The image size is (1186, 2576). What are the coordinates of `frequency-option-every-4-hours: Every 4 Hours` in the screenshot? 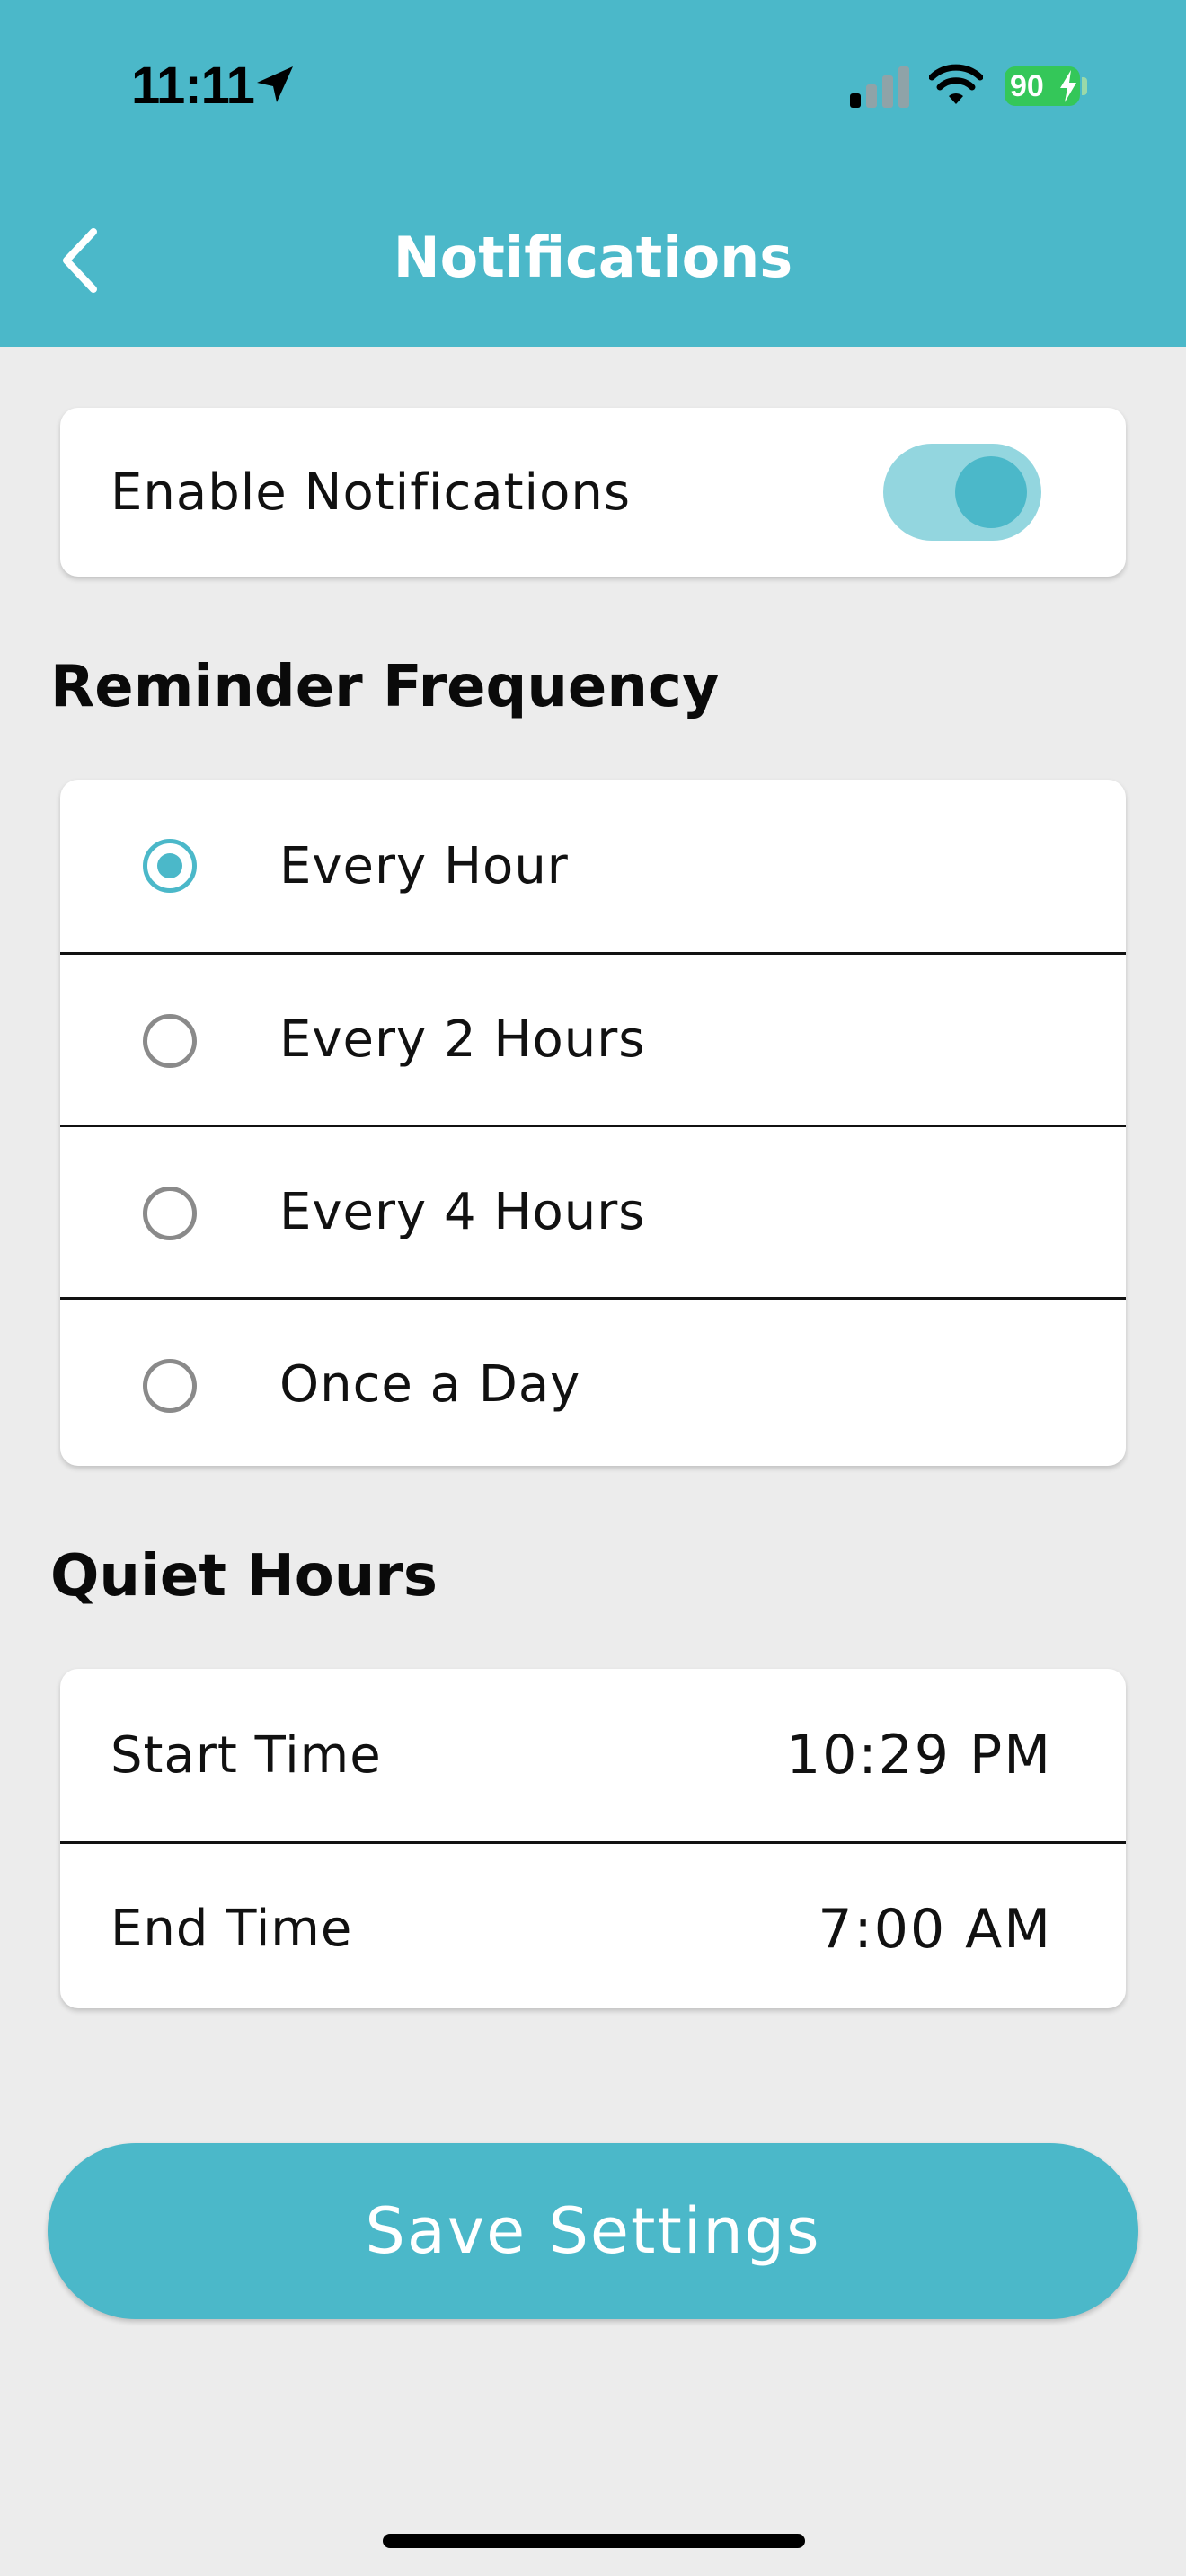 It's located at (593, 1211).